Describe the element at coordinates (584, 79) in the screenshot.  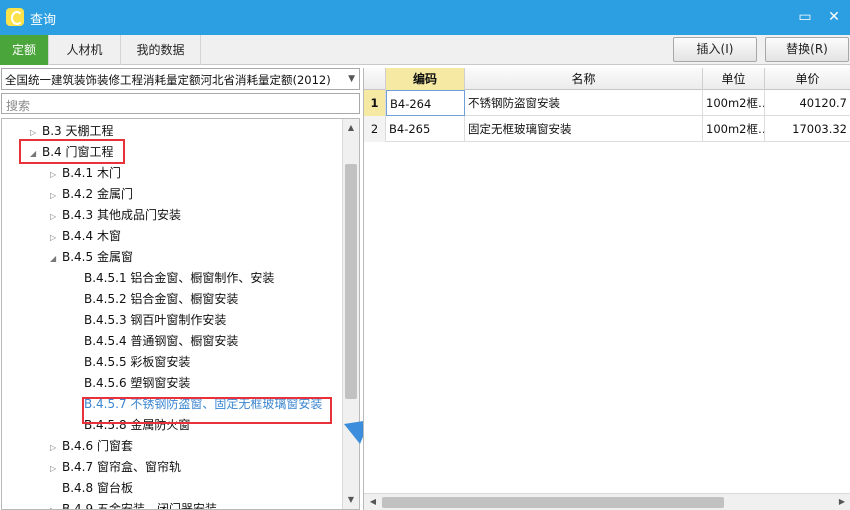
I see `column-header-name: 名称` at that location.